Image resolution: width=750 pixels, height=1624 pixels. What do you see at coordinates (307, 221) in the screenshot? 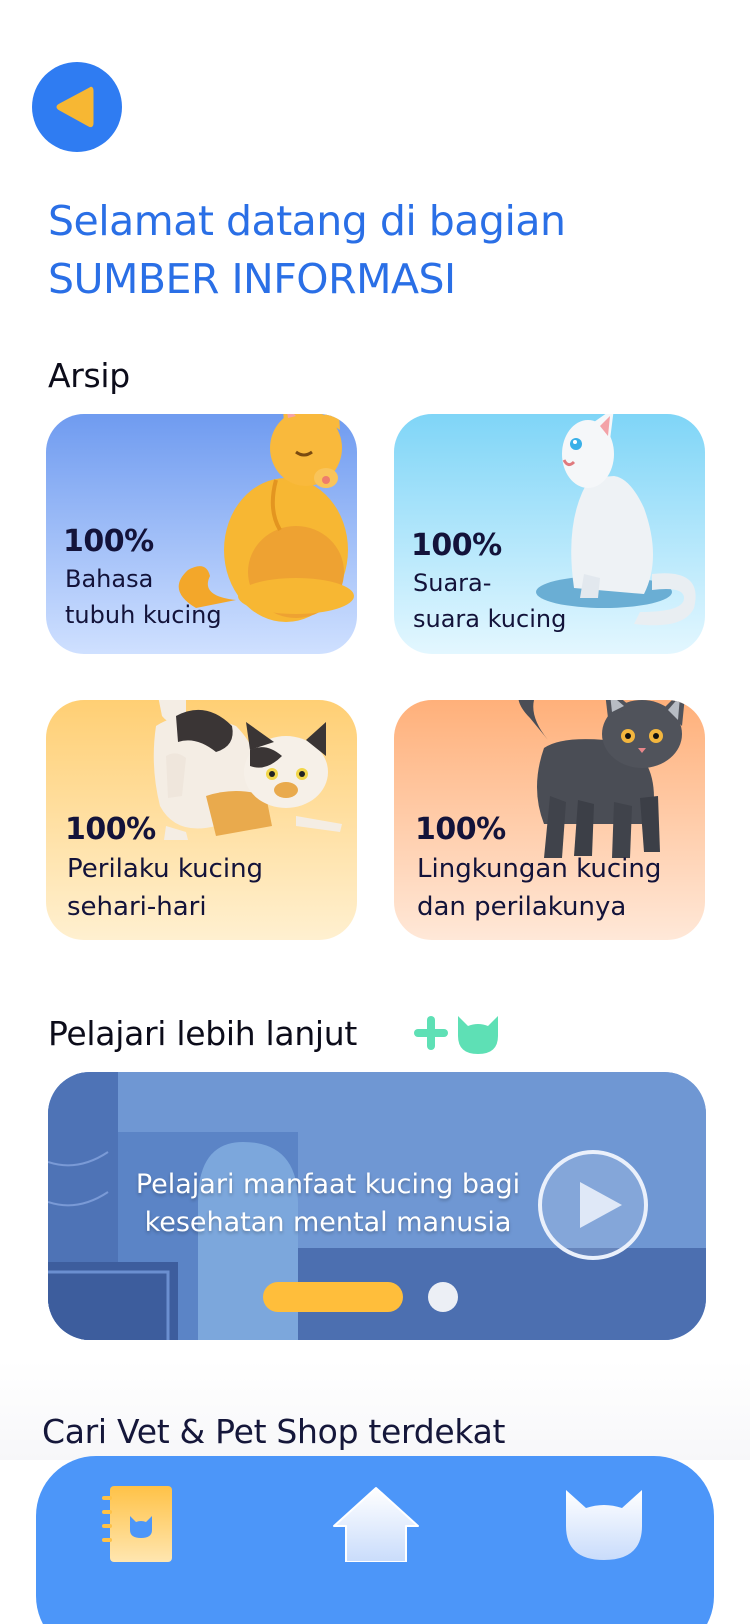
I see `welcome-line-1: Selamat datang di bagian` at bounding box center [307, 221].